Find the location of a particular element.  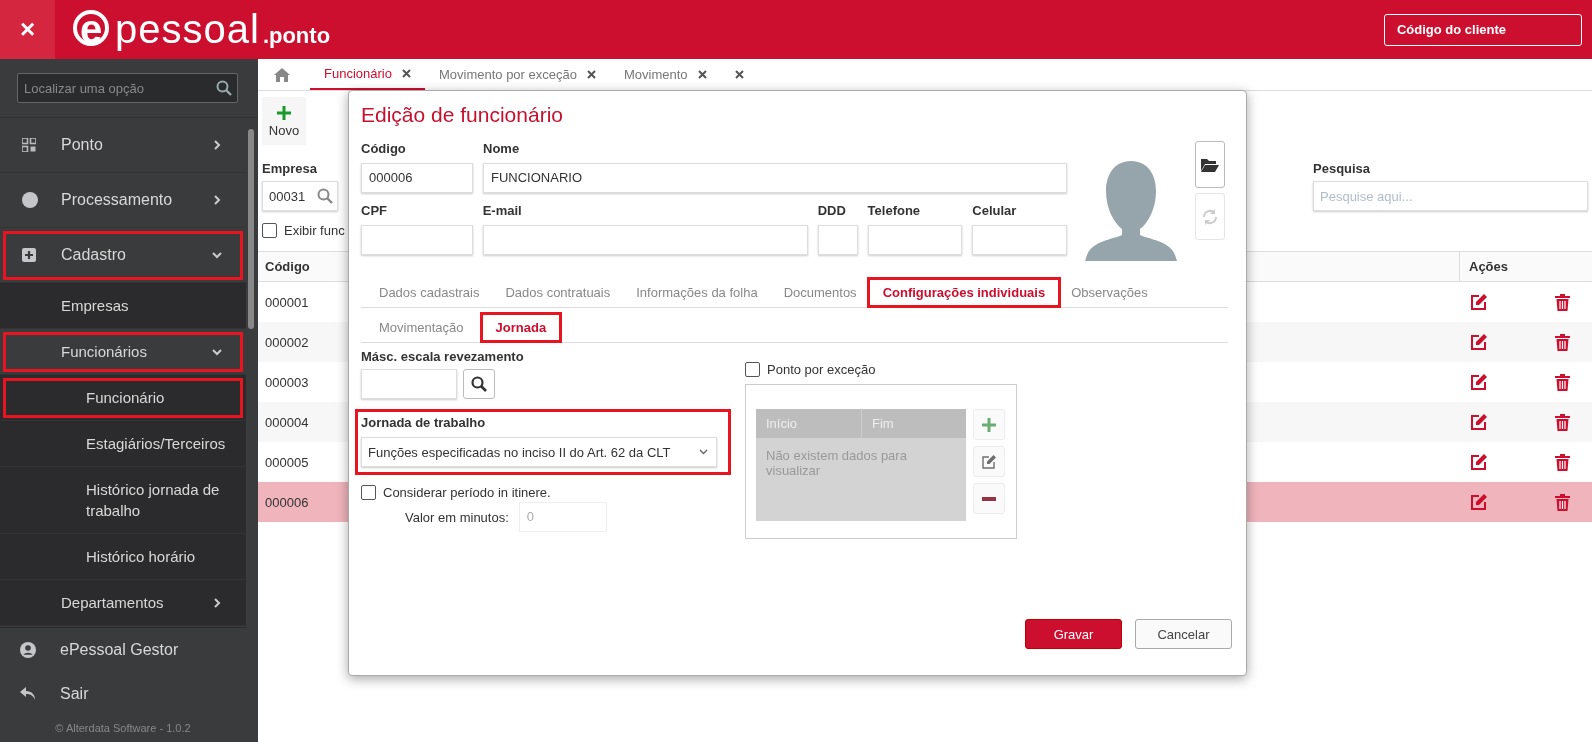

field-label: DDD is located at coordinates (832, 210).